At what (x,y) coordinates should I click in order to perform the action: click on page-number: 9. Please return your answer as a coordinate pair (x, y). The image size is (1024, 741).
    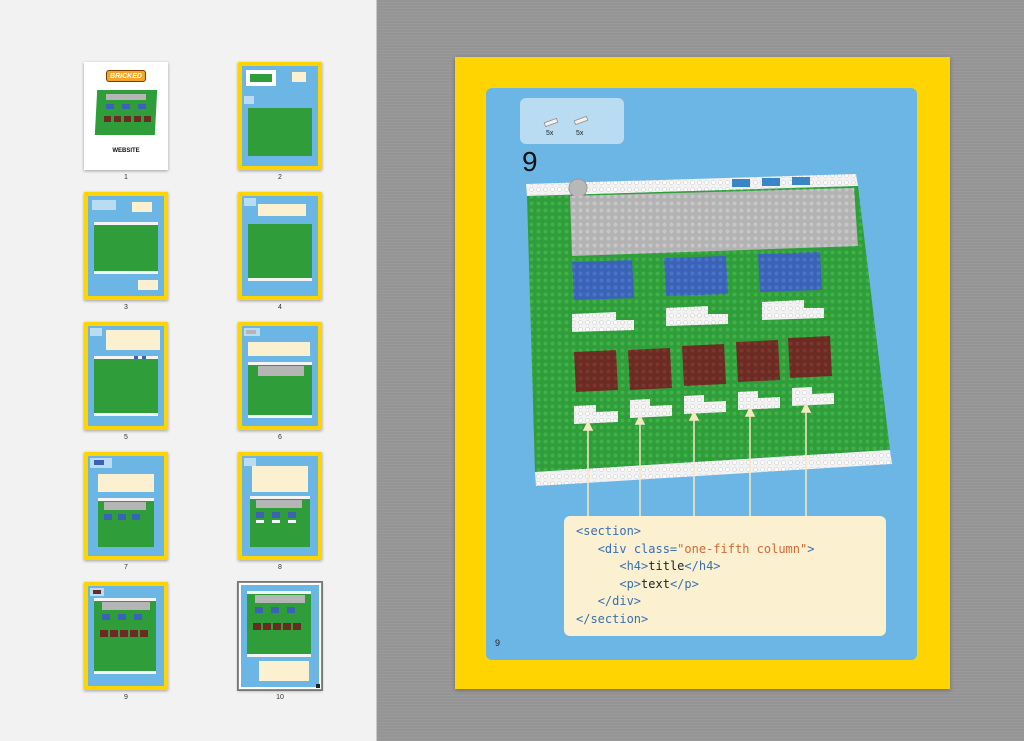
    Looking at the image, I should click on (498, 643).